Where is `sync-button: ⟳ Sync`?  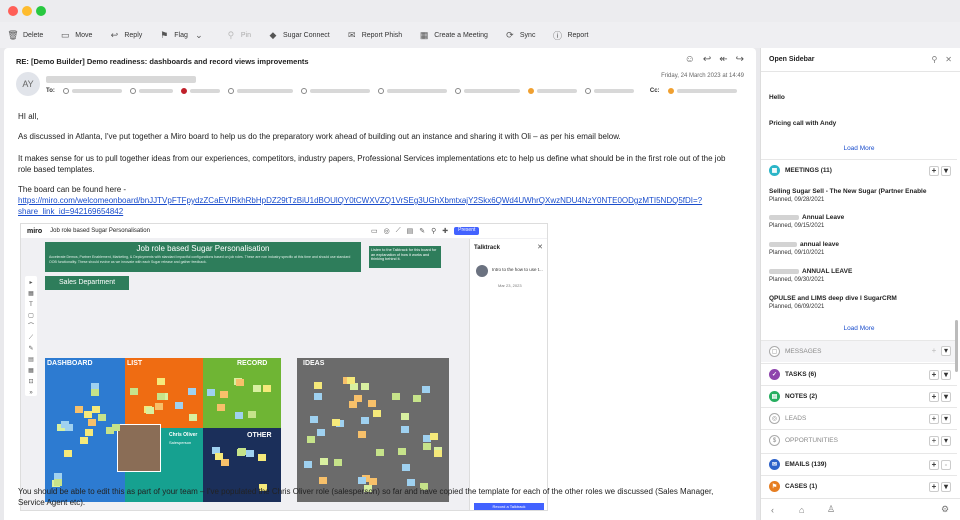 sync-button: ⟳ Sync is located at coordinates (520, 35).